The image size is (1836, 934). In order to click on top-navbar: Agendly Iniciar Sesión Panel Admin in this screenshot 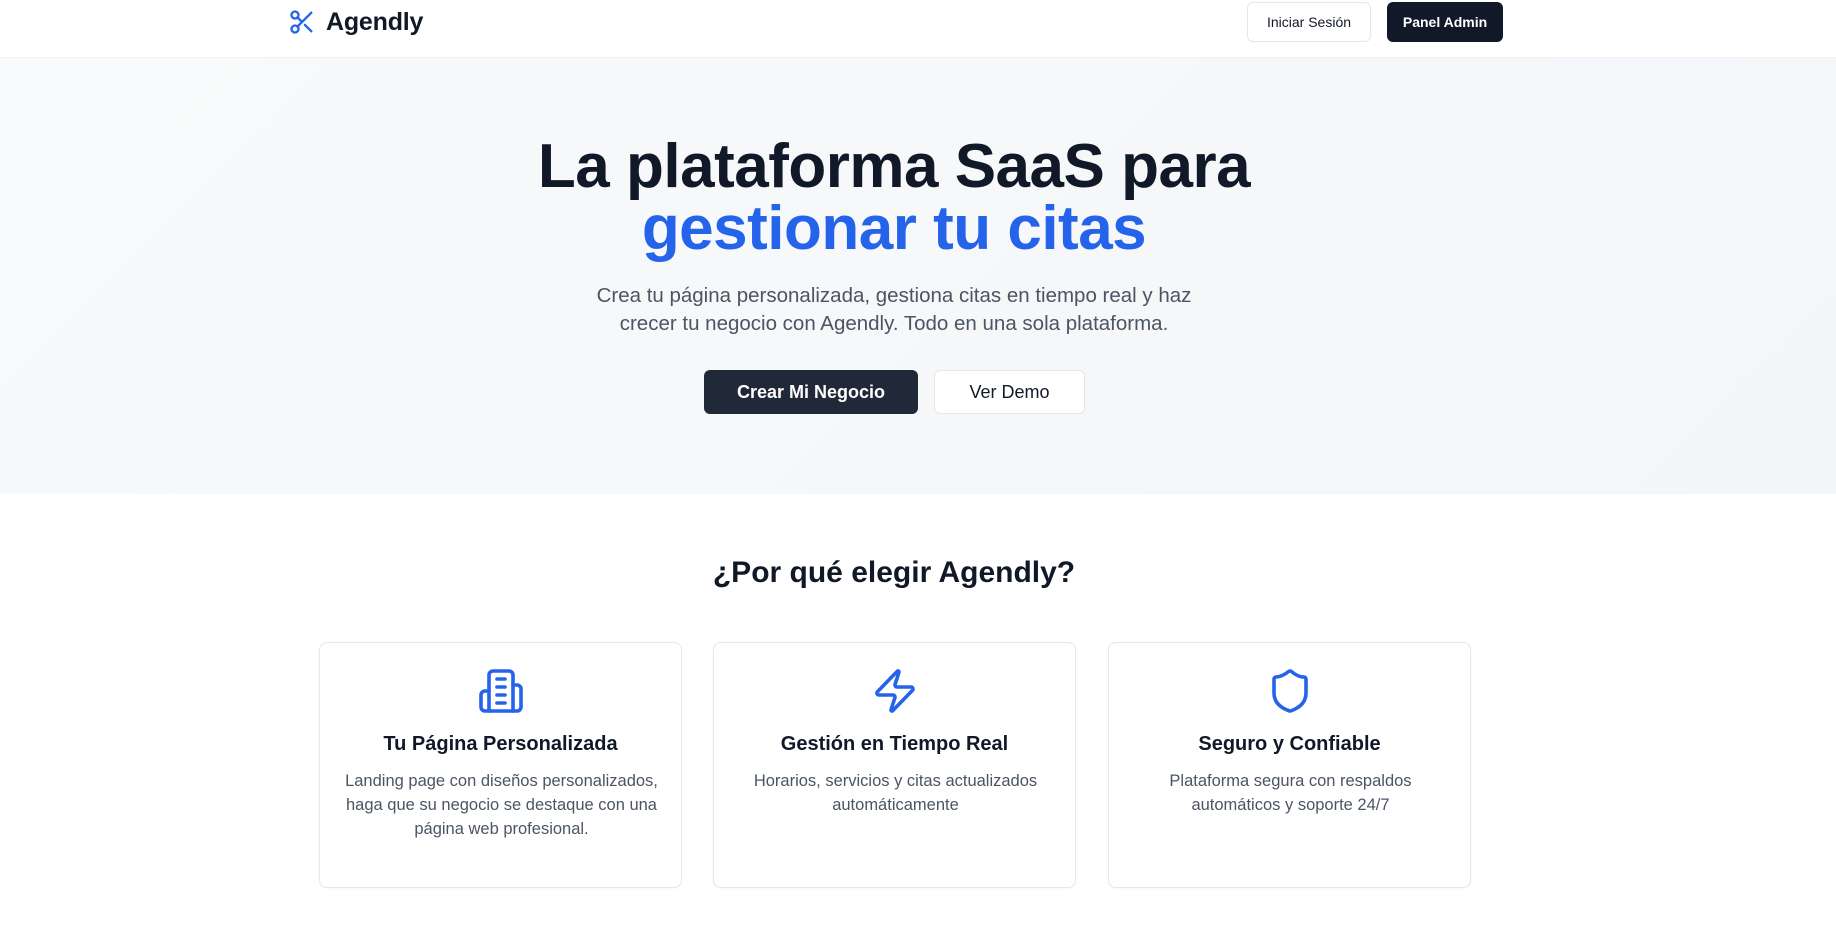, I will do `click(918, 29)`.